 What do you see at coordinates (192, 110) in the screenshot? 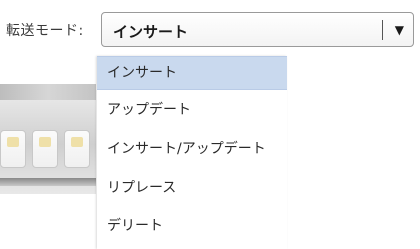
I see `dropdown-option-update: アップデート` at bounding box center [192, 110].